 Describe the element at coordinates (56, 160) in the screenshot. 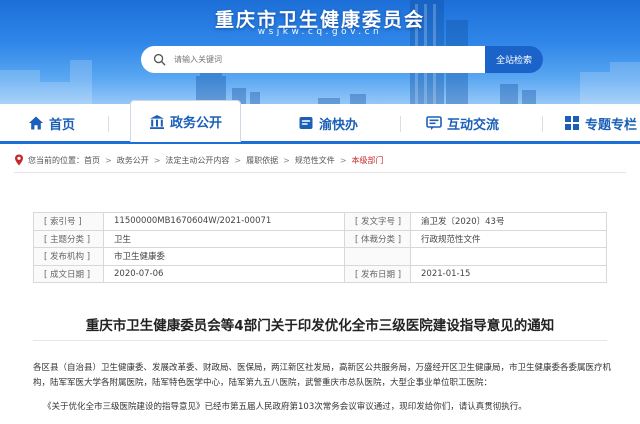

I see `breadcrumb-prefix: 您当前的位置：` at that location.